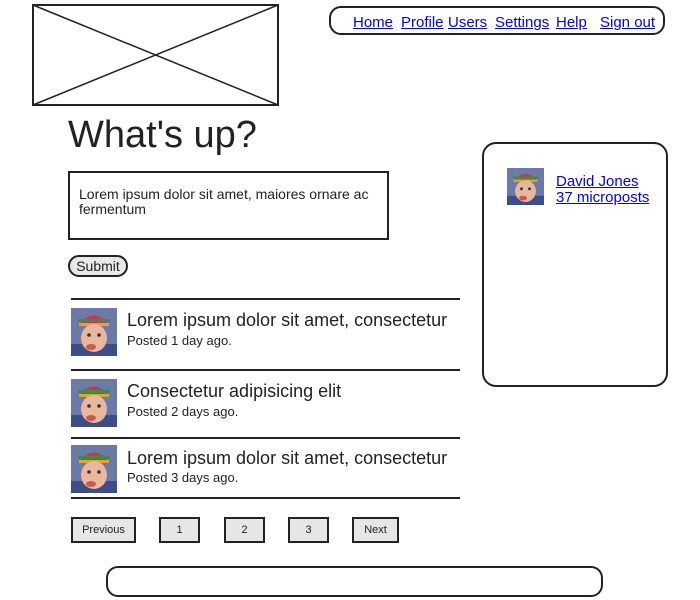 This screenshot has width=700, height=600. What do you see at coordinates (98, 266) in the screenshot?
I see `submit-button: Submit` at bounding box center [98, 266].